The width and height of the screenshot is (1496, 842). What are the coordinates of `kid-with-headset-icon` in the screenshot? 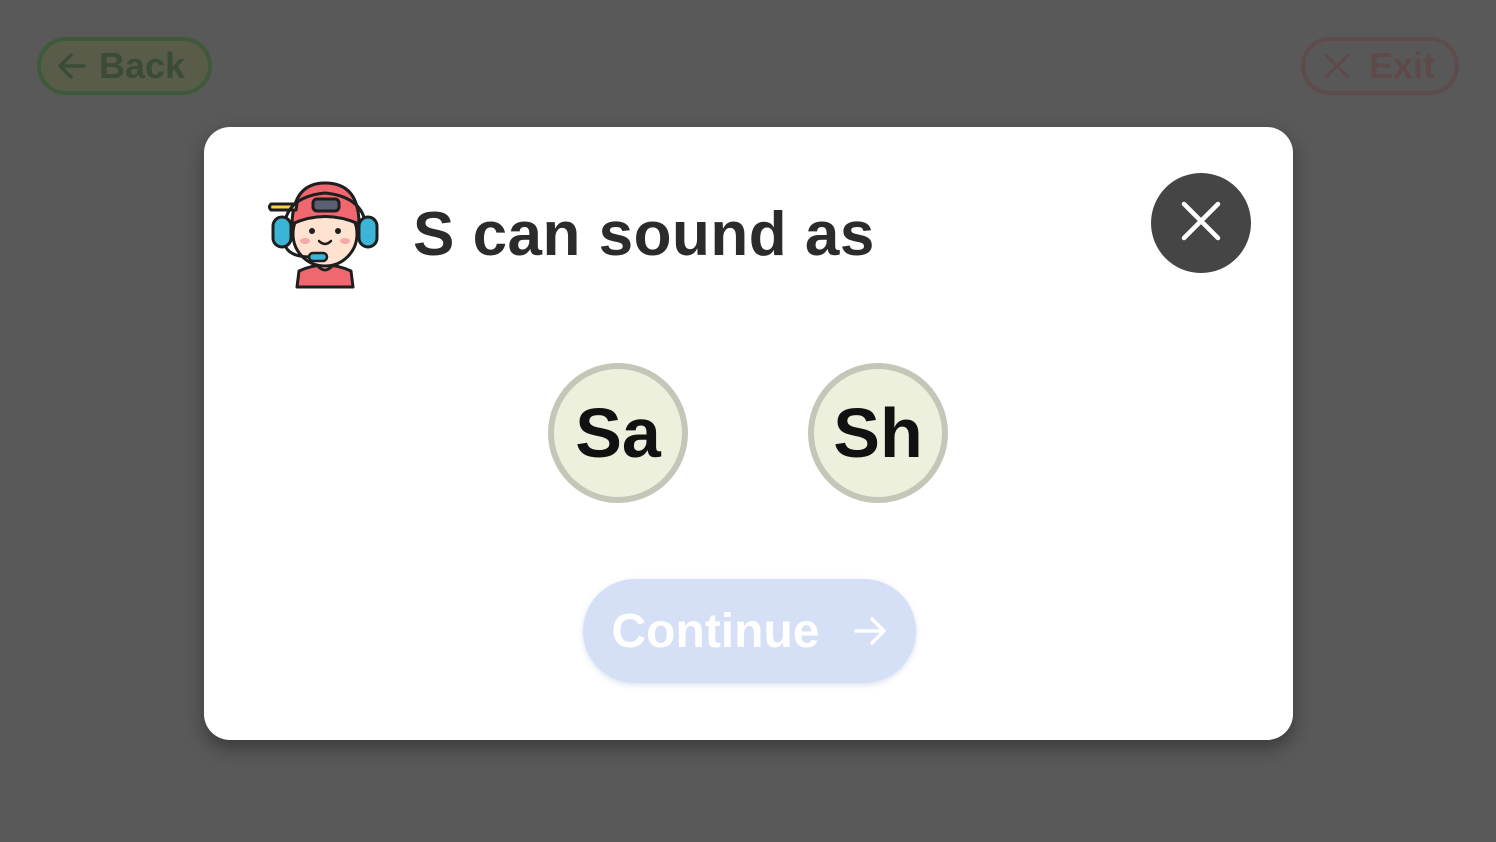 It's located at (325, 235).